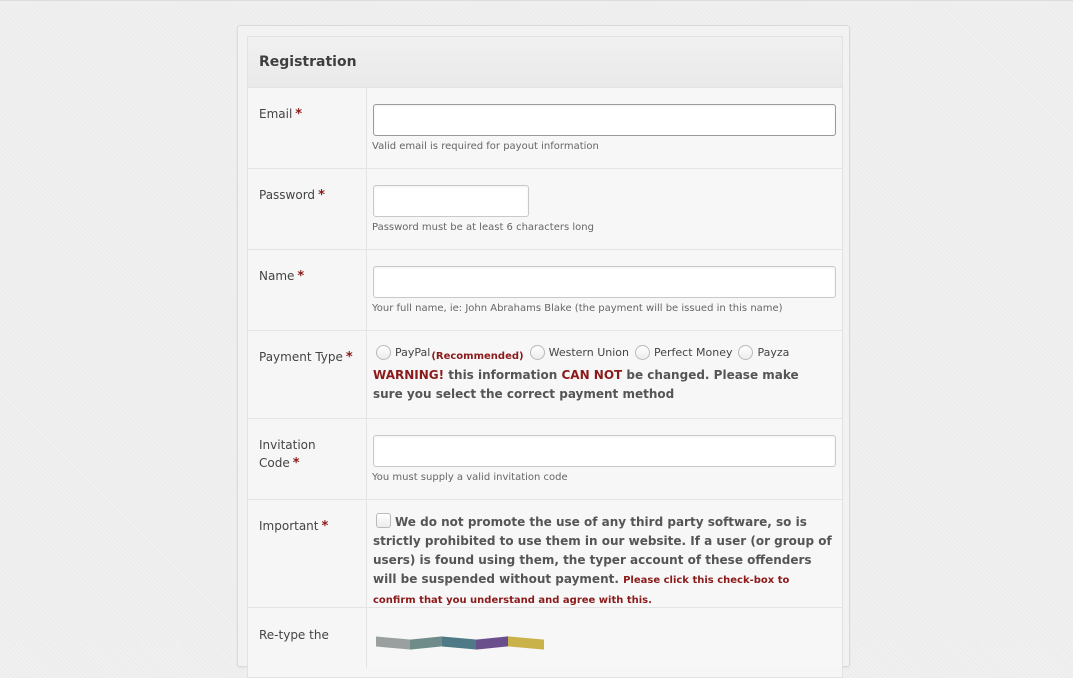 The height and width of the screenshot is (678, 1073). I want to click on top-divider, so click(536, 0).